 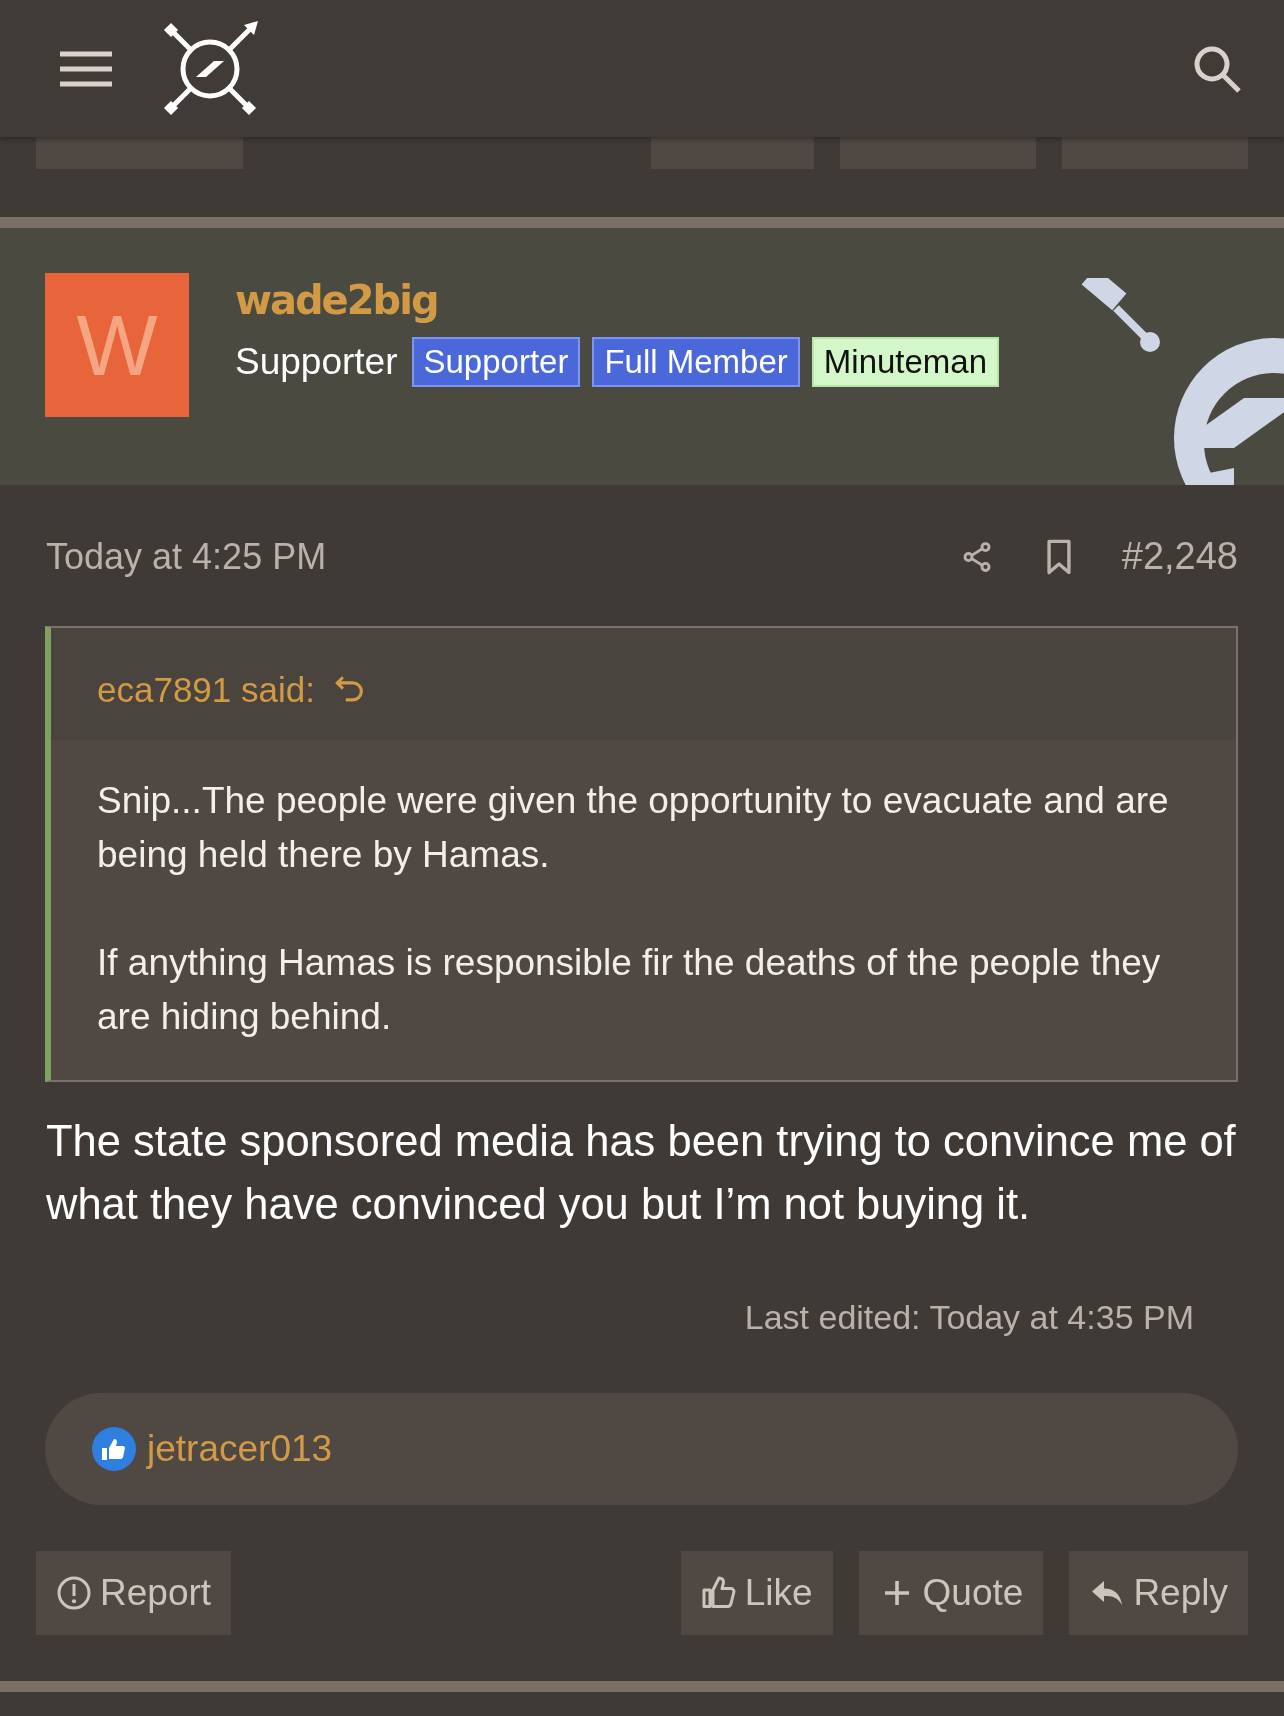 I want to click on quote-author: eca7891 said:, so click(x=206, y=690).